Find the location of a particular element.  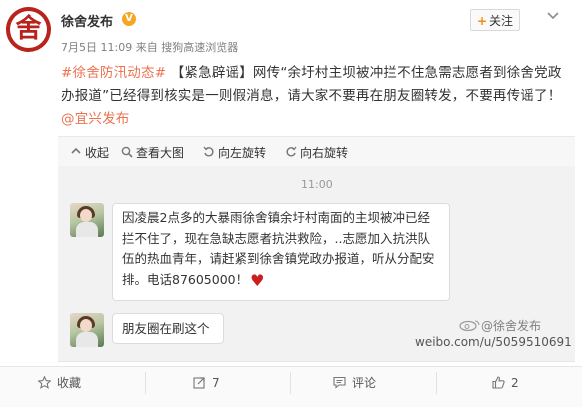

author-avatar: 舍 is located at coordinates (28, 29).